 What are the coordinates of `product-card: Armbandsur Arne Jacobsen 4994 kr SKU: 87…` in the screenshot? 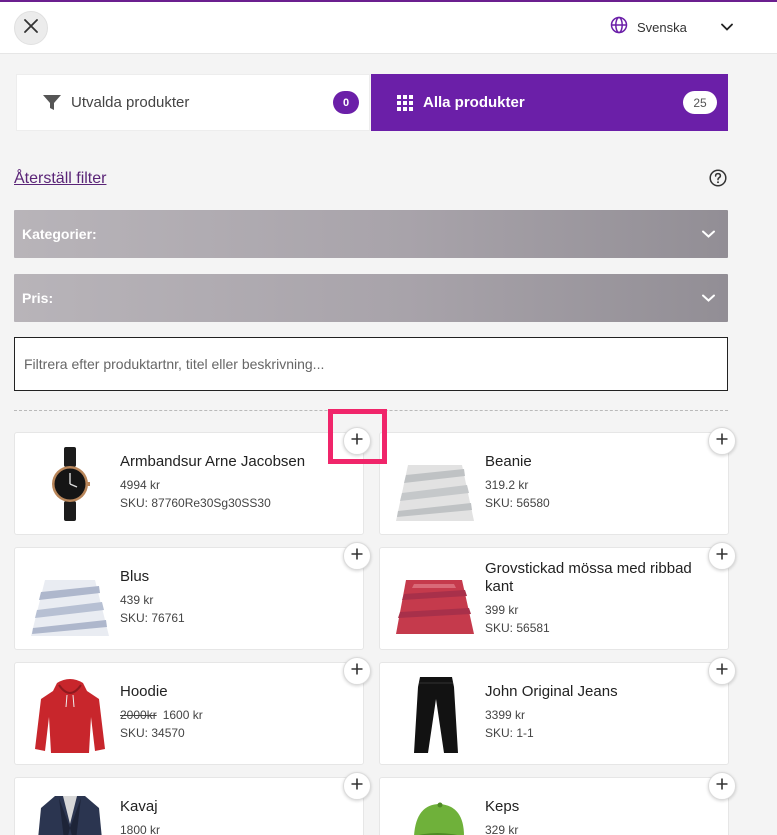 It's located at (189, 483).